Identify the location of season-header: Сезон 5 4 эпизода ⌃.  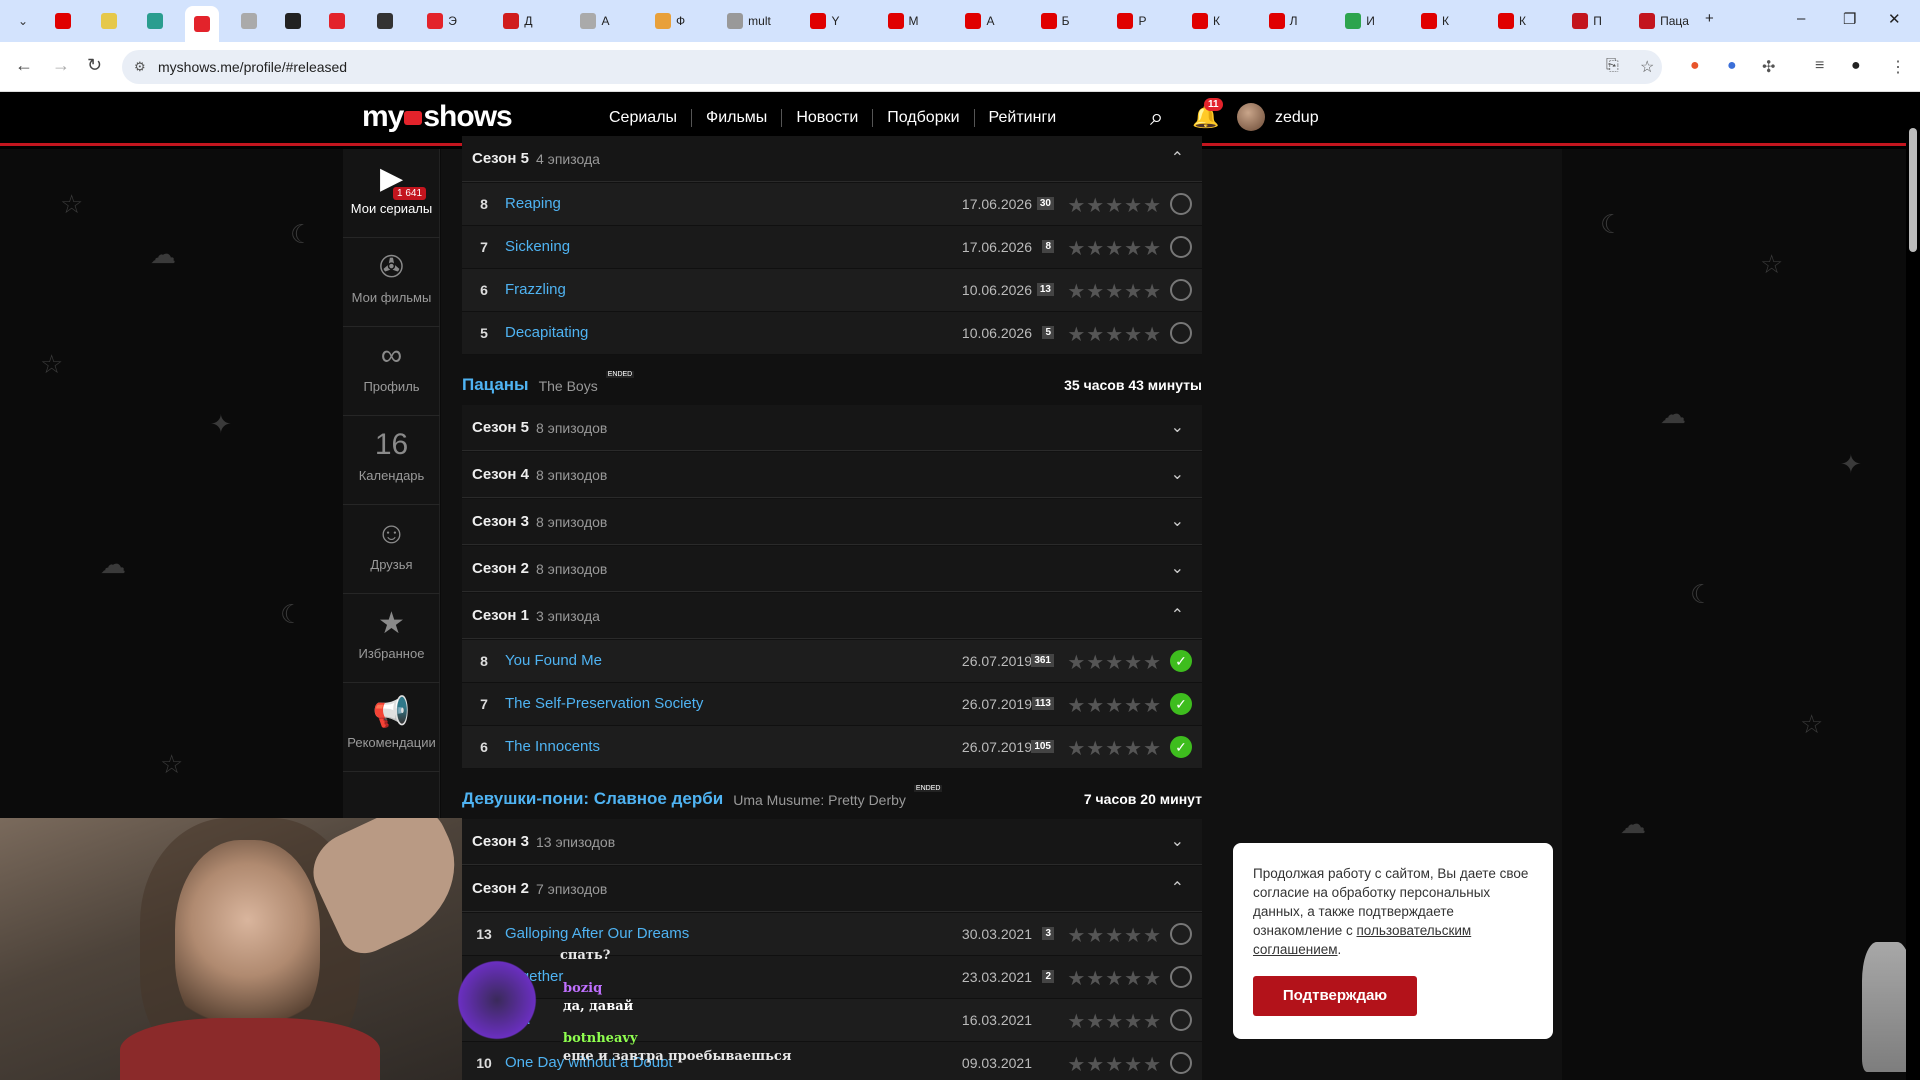
(832, 159).